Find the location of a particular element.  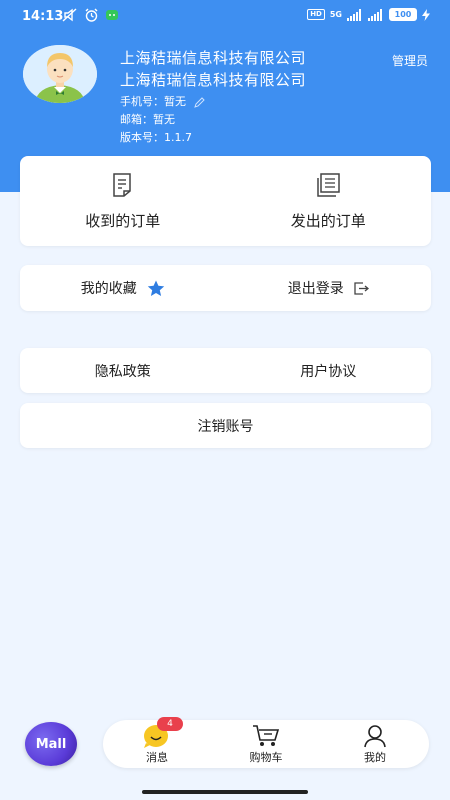

status-time: 14:13 is located at coordinates (43, 16).